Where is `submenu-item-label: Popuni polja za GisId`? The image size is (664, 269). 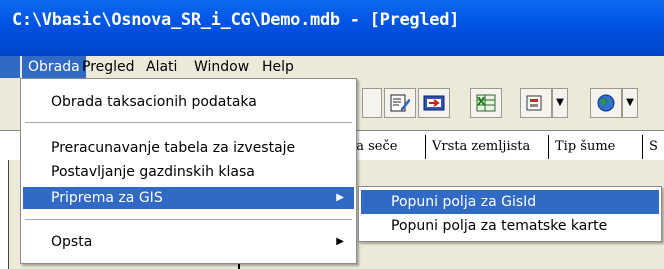 submenu-item-label: Popuni polja za GisId is located at coordinates (464, 202).